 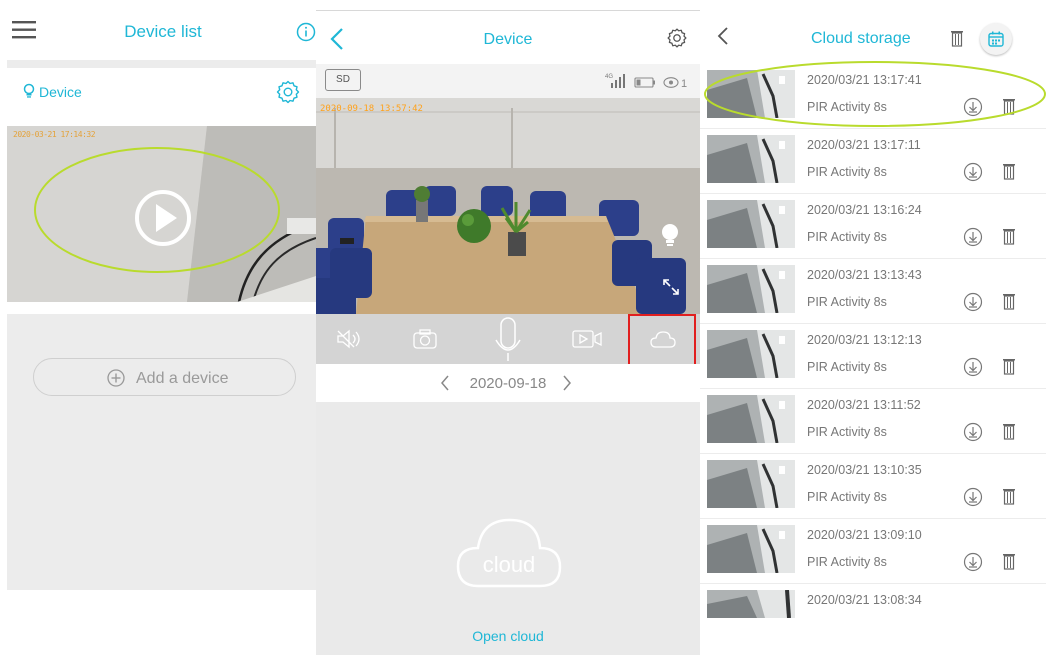 What do you see at coordinates (508, 206) in the screenshot?
I see `live-video: 2020-09-18 13:57:42` at bounding box center [508, 206].